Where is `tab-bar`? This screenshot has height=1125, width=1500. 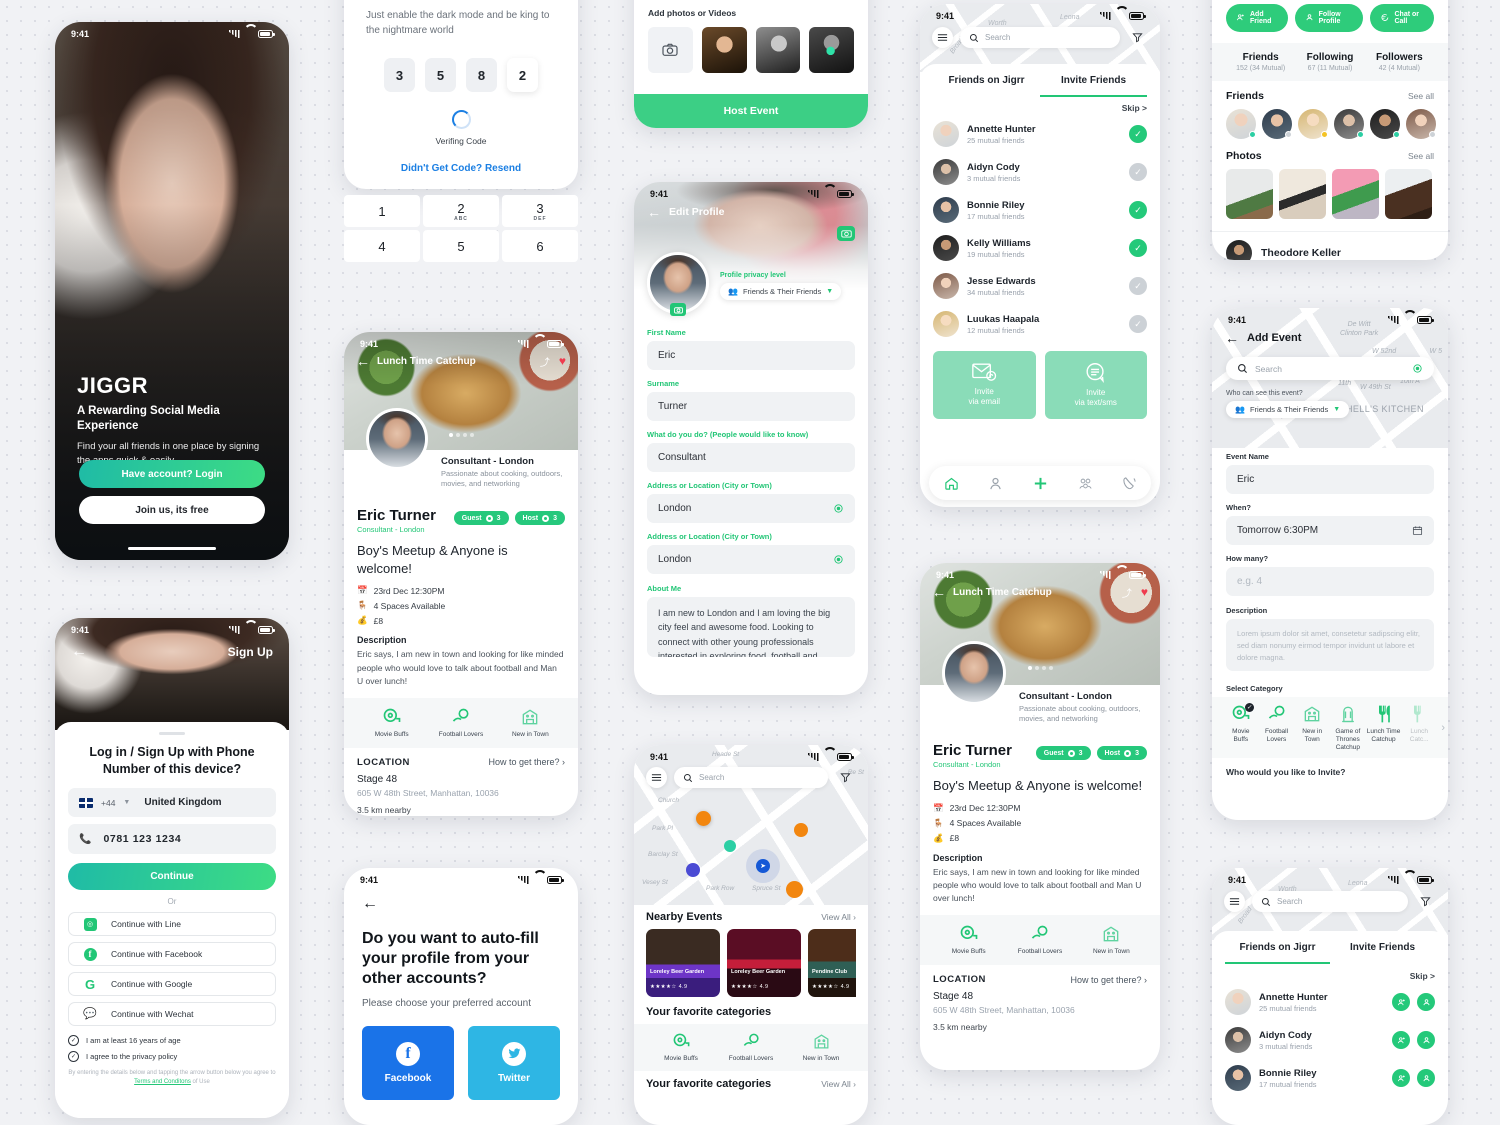
tab-bar is located at coordinates (1040, 483).